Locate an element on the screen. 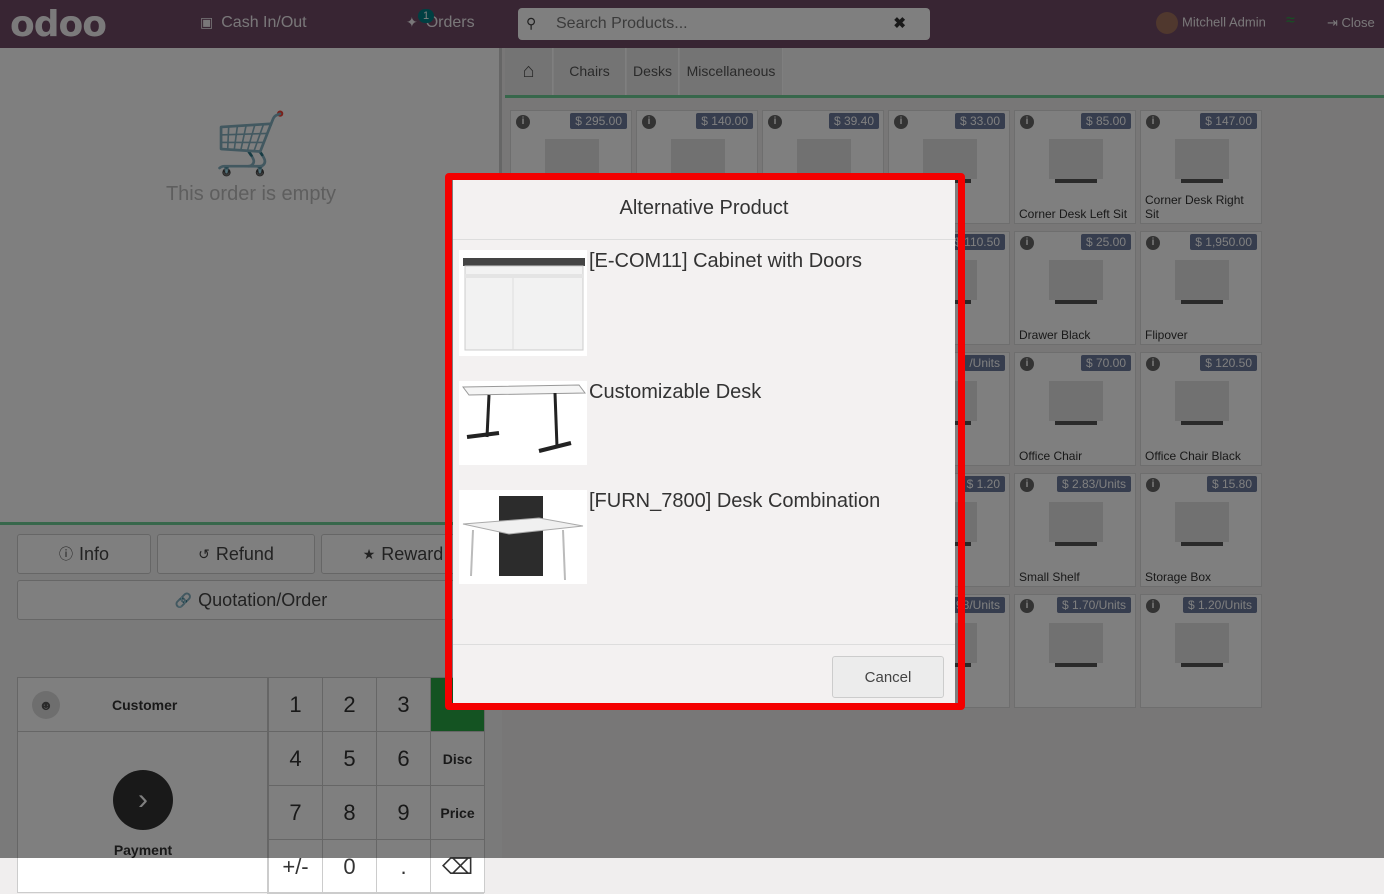 The image size is (1384, 894). alternative-name: Customizable Desk is located at coordinates (675, 392).